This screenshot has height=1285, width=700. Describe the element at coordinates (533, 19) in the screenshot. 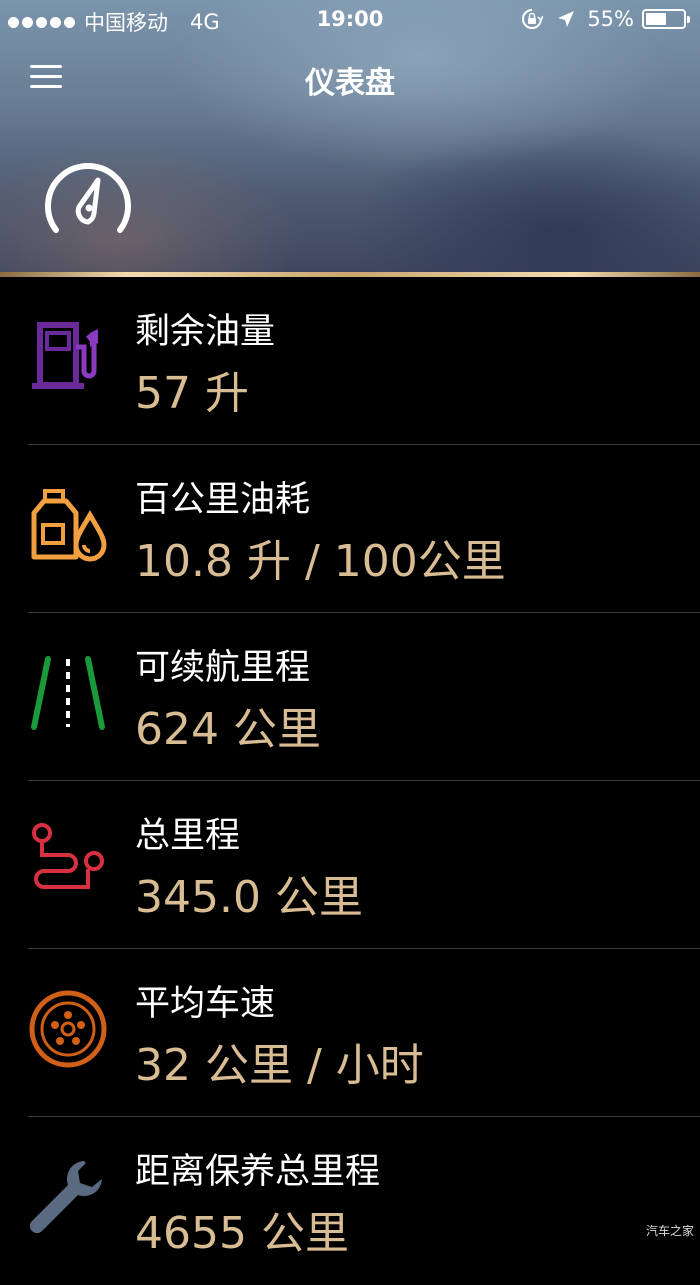

I see `rotation-lock-icon` at that location.